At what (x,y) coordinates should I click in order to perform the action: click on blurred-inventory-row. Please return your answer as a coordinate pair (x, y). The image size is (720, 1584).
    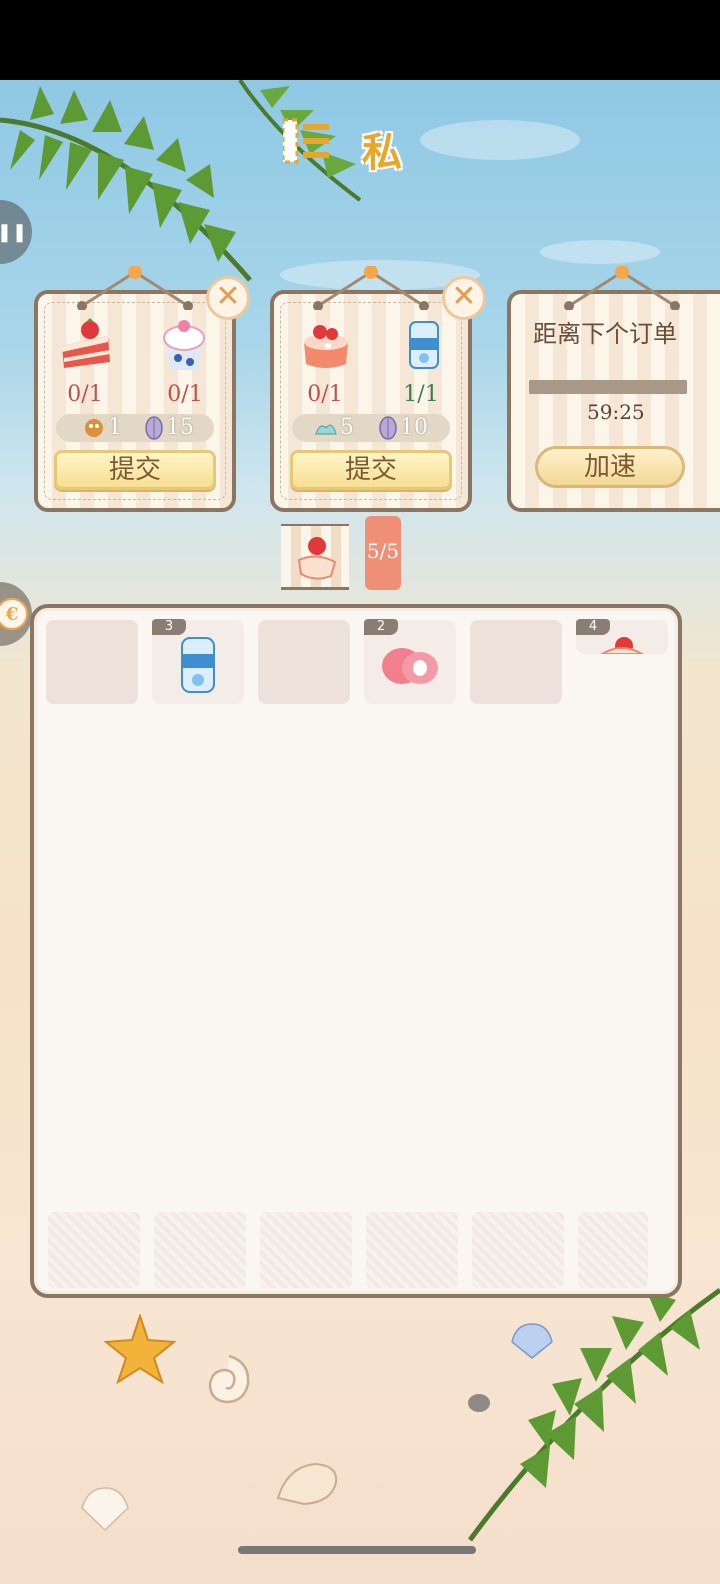
    Looking at the image, I should click on (348, 1250).